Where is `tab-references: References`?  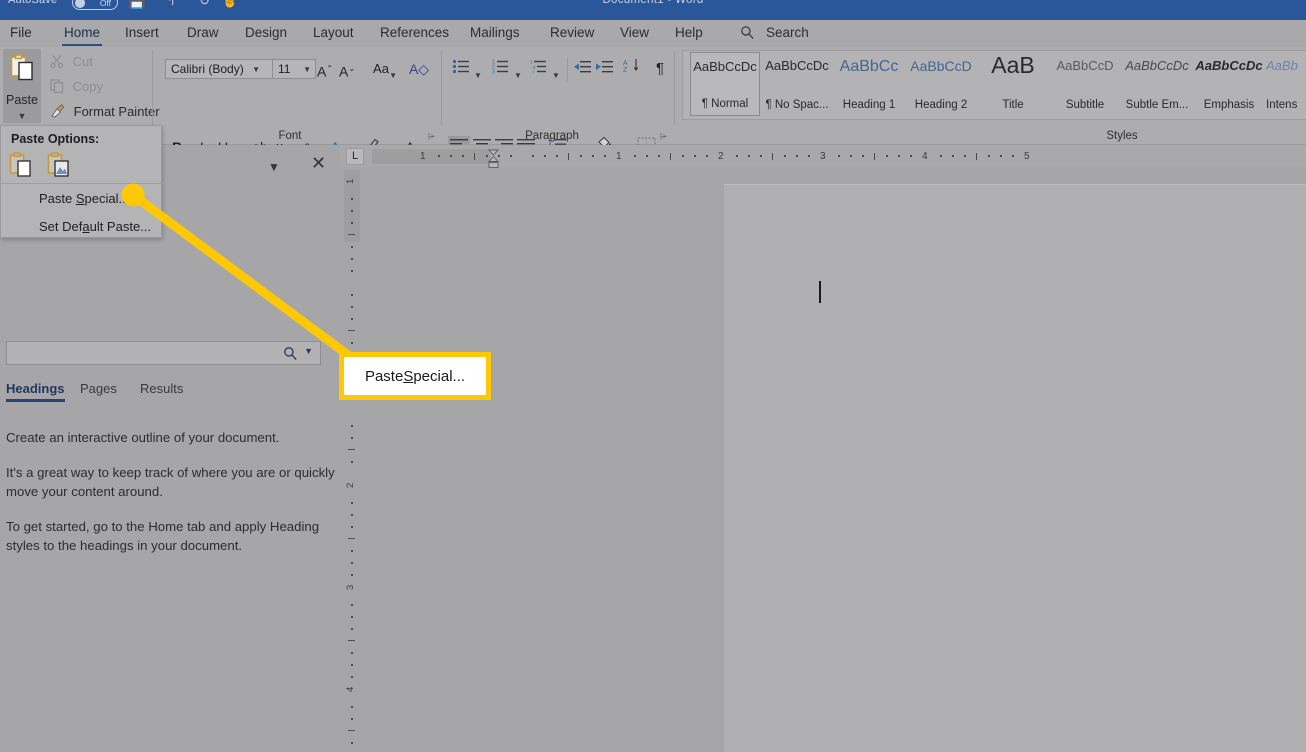
tab-references: References is located at coordinates (414, 33).